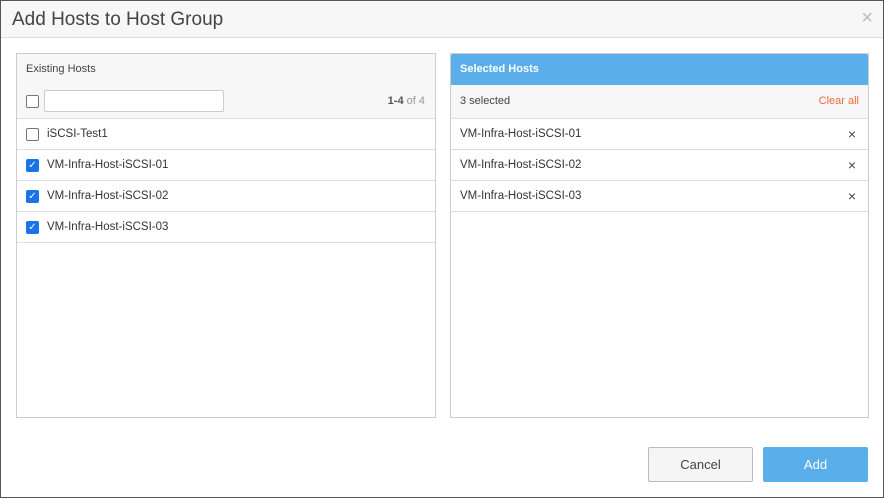 Image resolution: width=884 pixels, height=498 pixels. I want to click on selected-hosts-toolbar: 3 selected Clear all, so click(659, 102).